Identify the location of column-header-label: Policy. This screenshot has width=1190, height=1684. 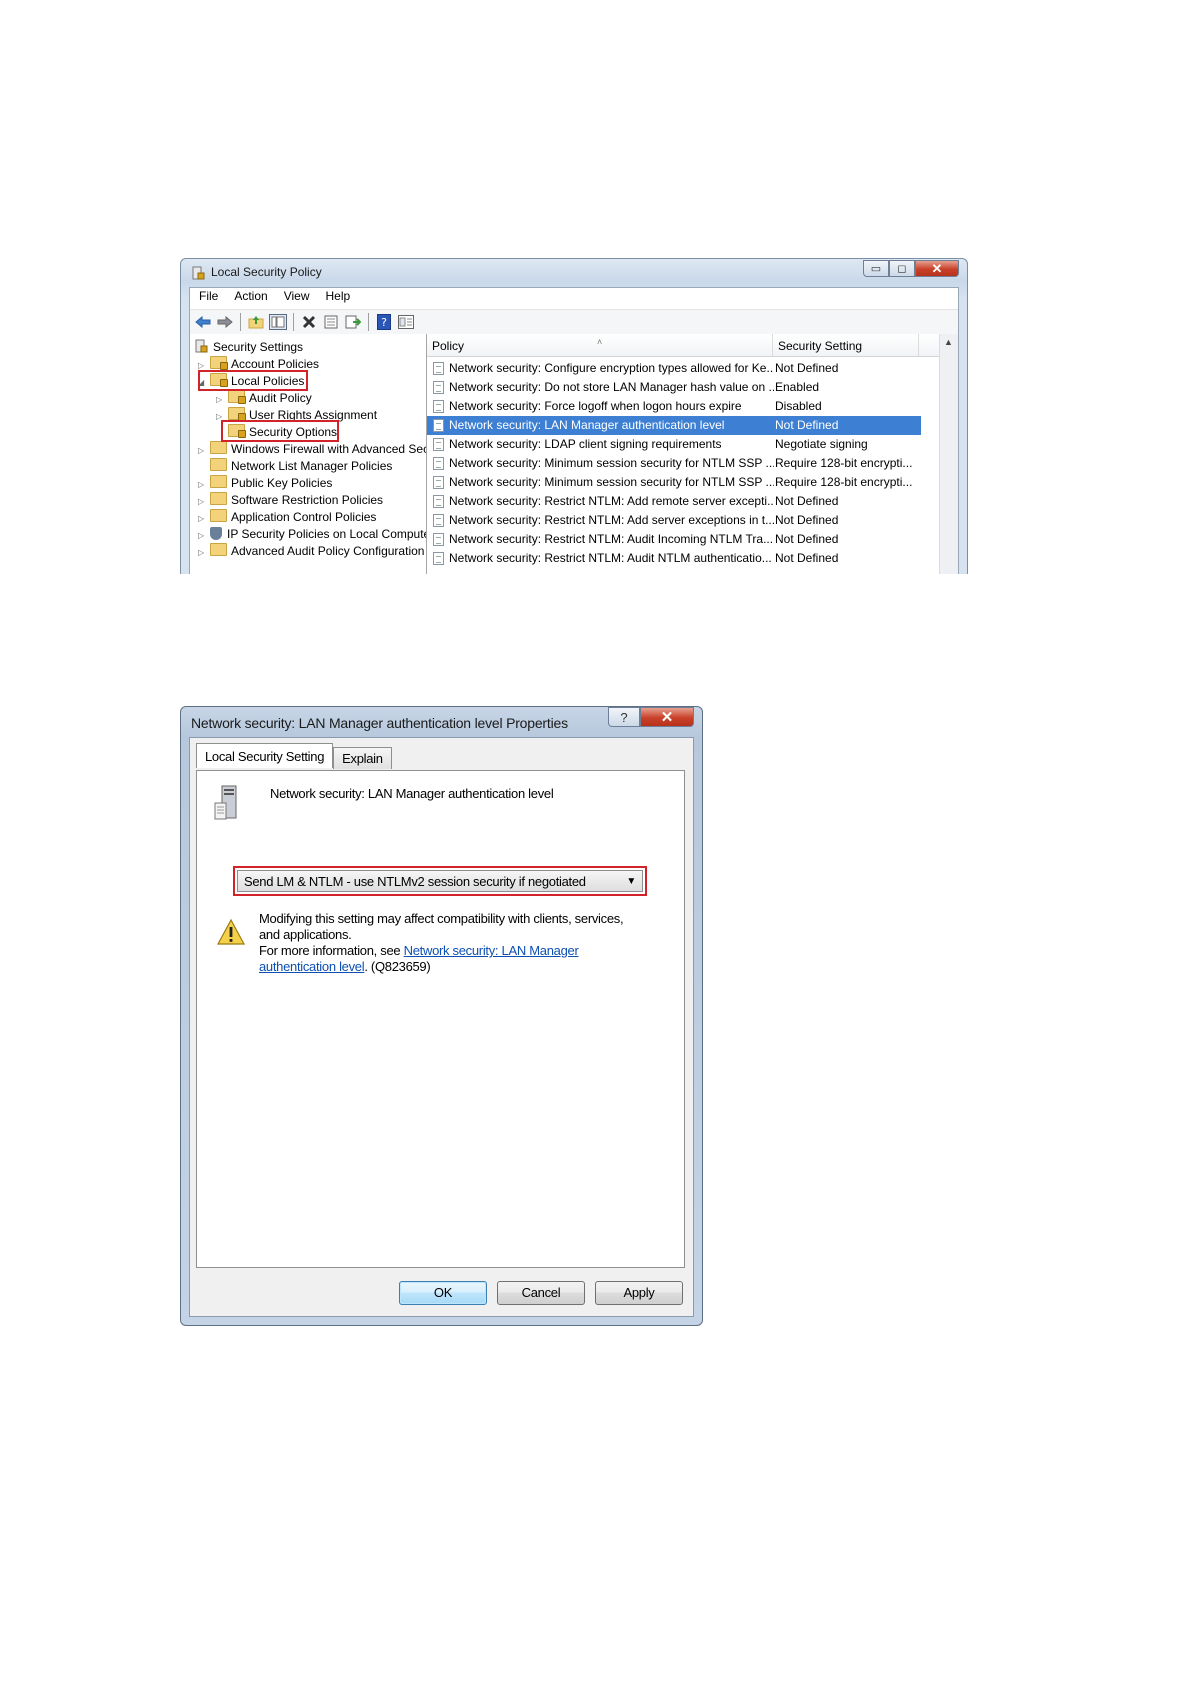
(448, 346).